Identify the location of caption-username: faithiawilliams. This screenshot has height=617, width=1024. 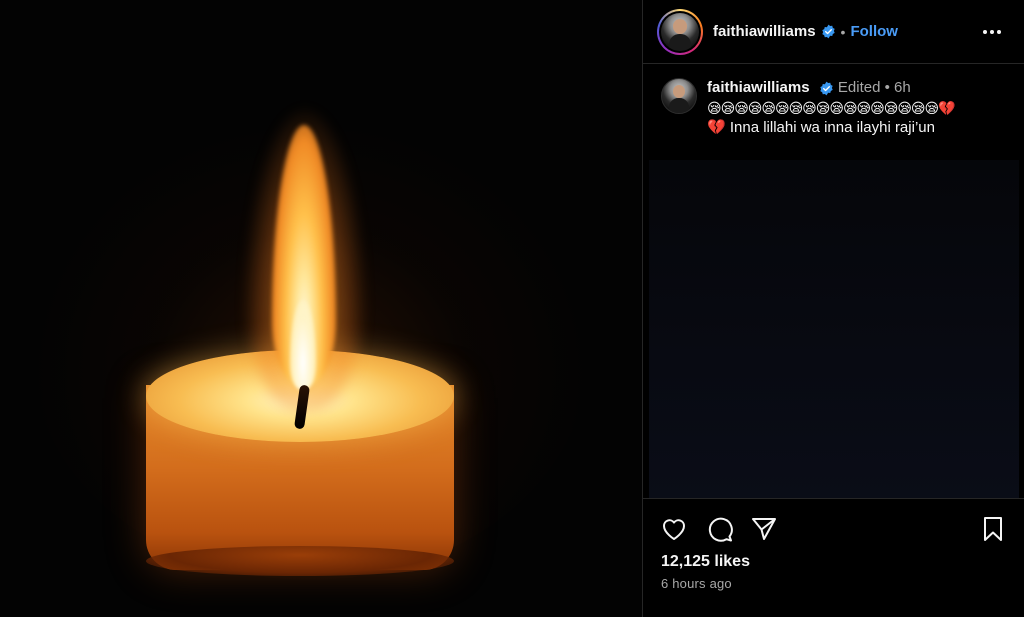
(758, 87).